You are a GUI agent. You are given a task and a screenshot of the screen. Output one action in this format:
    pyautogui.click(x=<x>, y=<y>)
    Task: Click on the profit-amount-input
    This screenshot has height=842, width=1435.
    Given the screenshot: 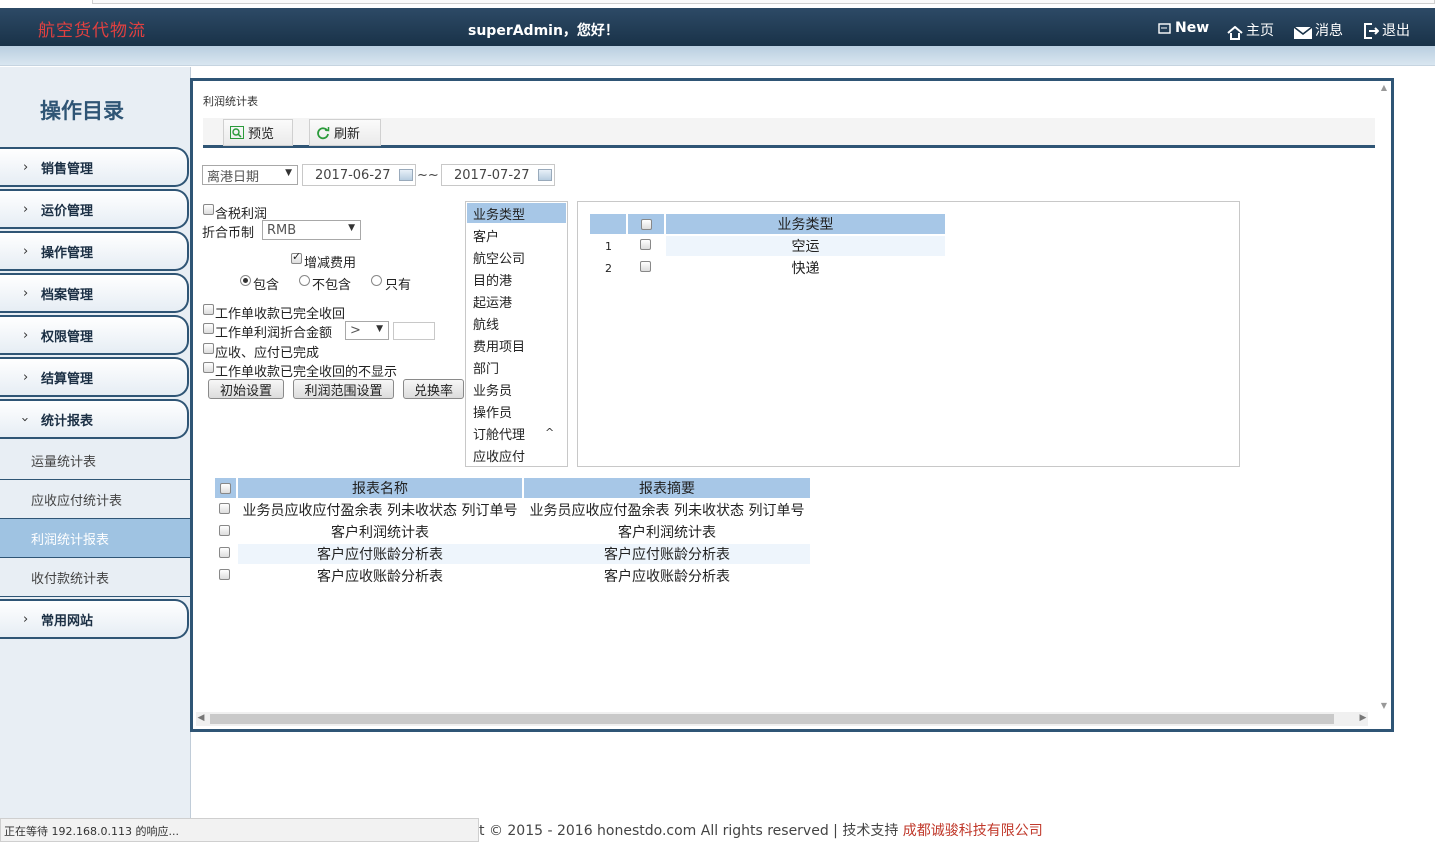 What is the action you would take?
    pyautogui.click(x=414, y=331)
    